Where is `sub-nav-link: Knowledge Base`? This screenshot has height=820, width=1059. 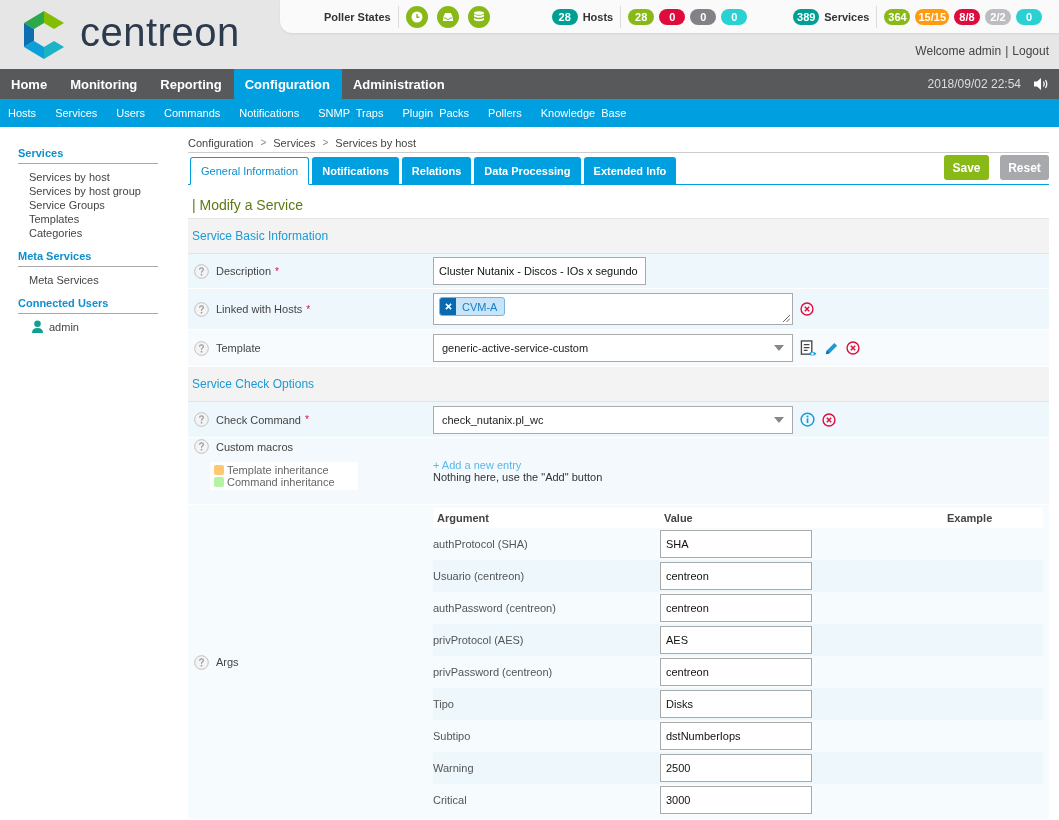
sub-nav-link: Knowledge Base is located at coordinates (583, 113).